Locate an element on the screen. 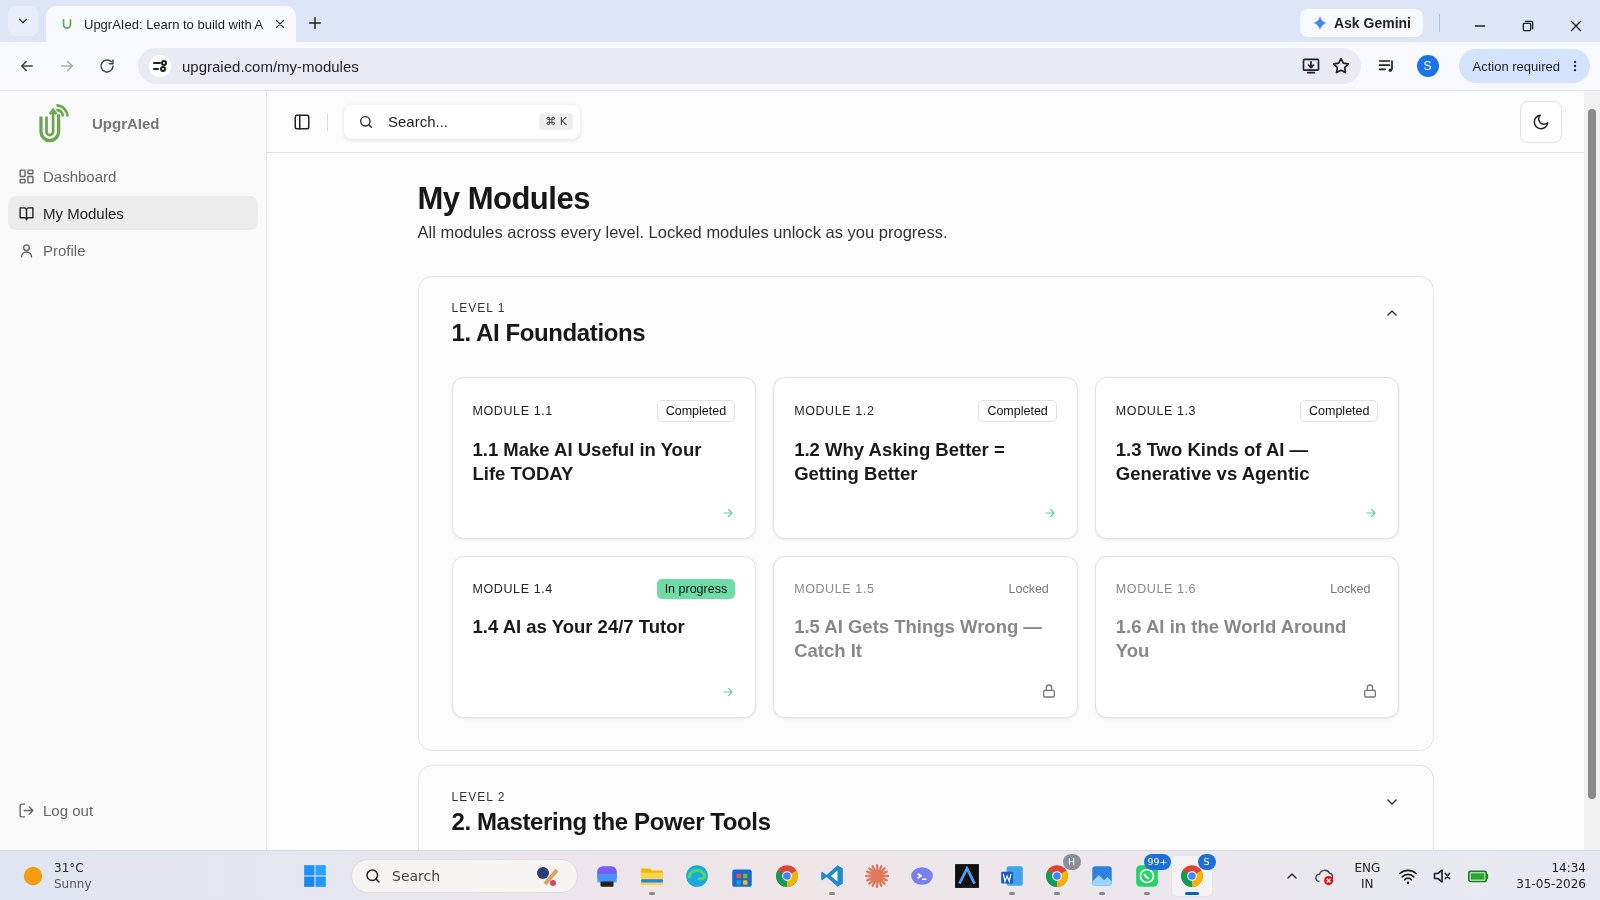  notification-badge: S is located at coordinates (1206, 861).